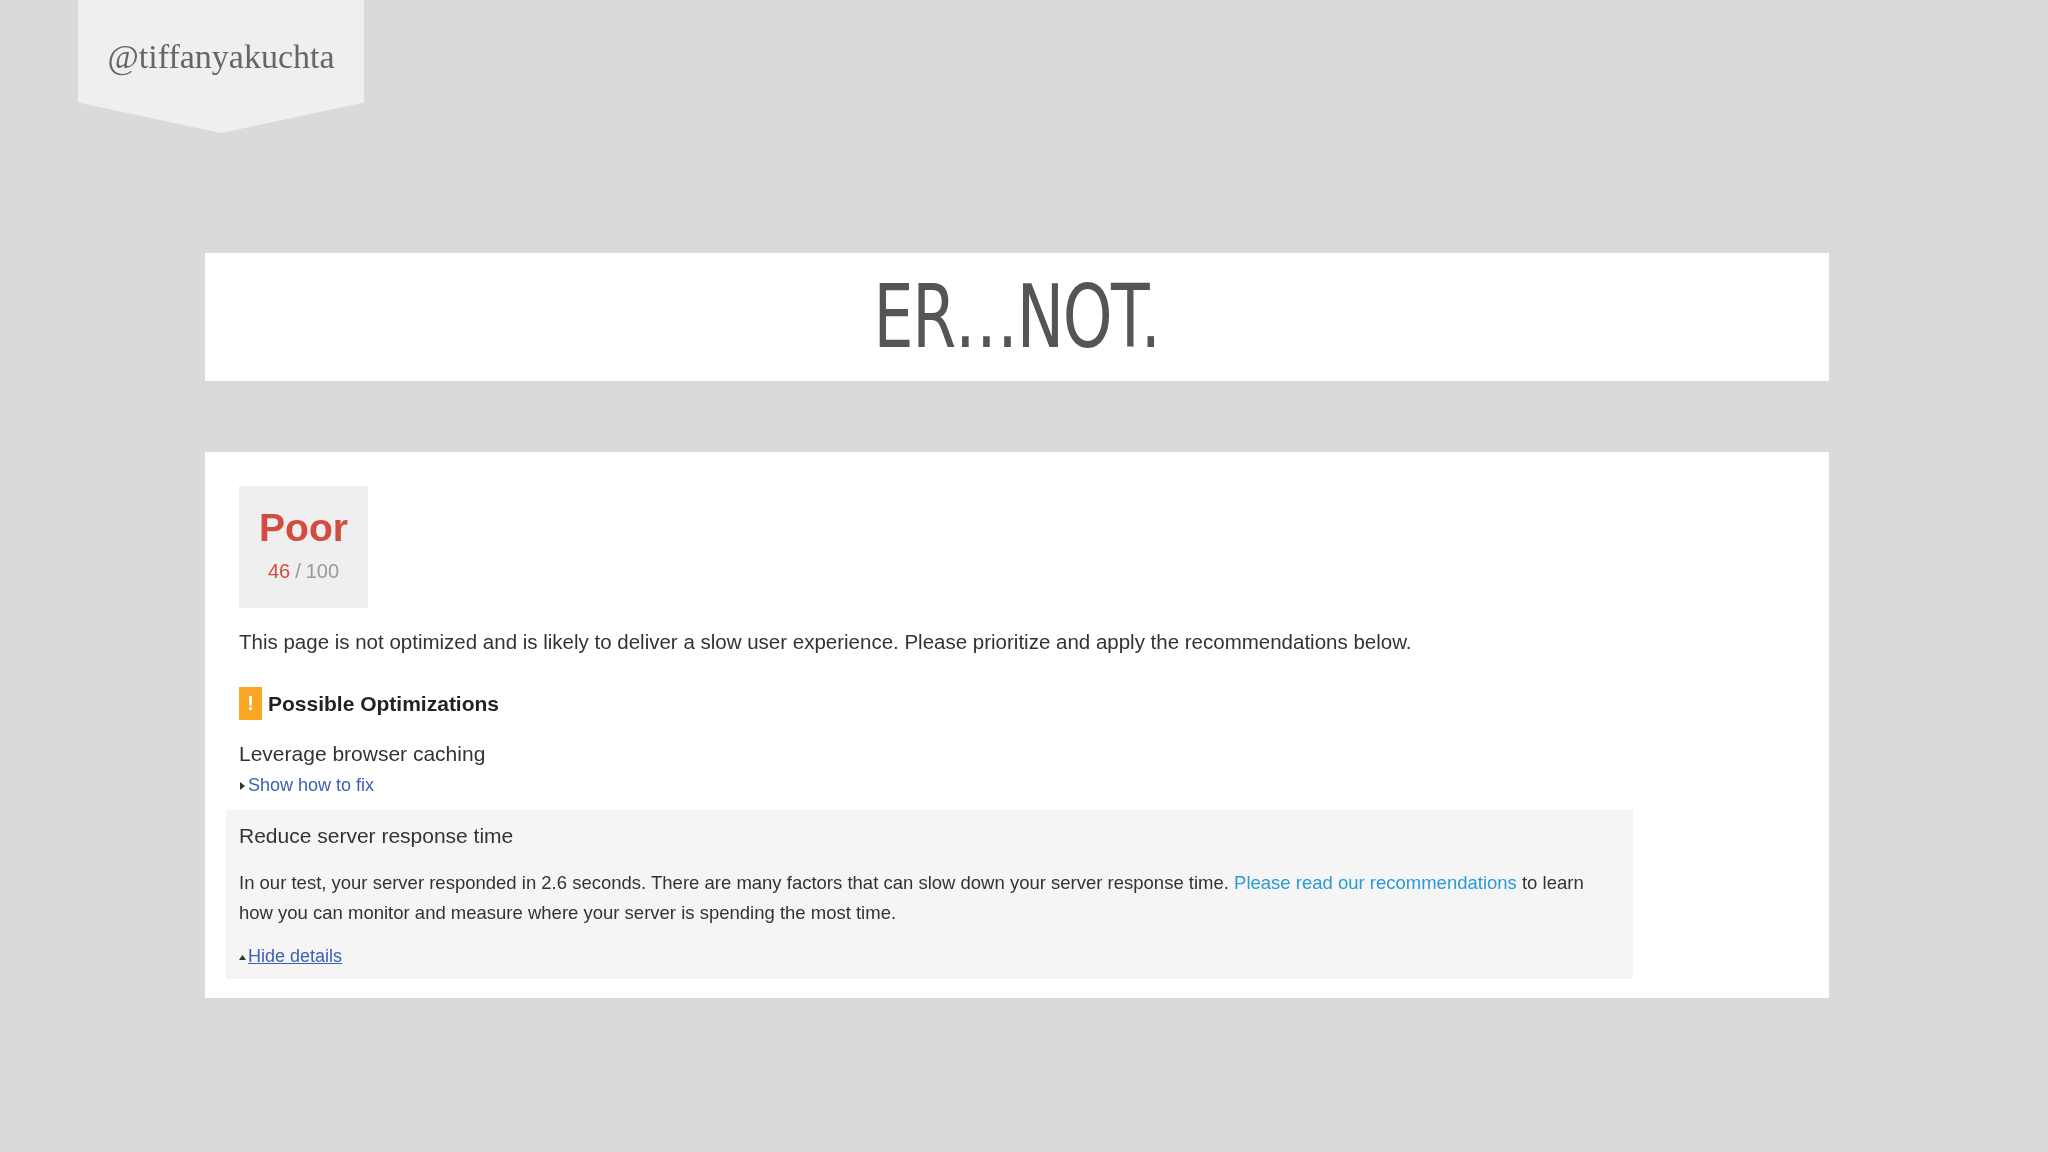 This screenshot has height=1152, width=2048. I want to click on author-handle: @tiffanyakuchta, so click(221, 58).